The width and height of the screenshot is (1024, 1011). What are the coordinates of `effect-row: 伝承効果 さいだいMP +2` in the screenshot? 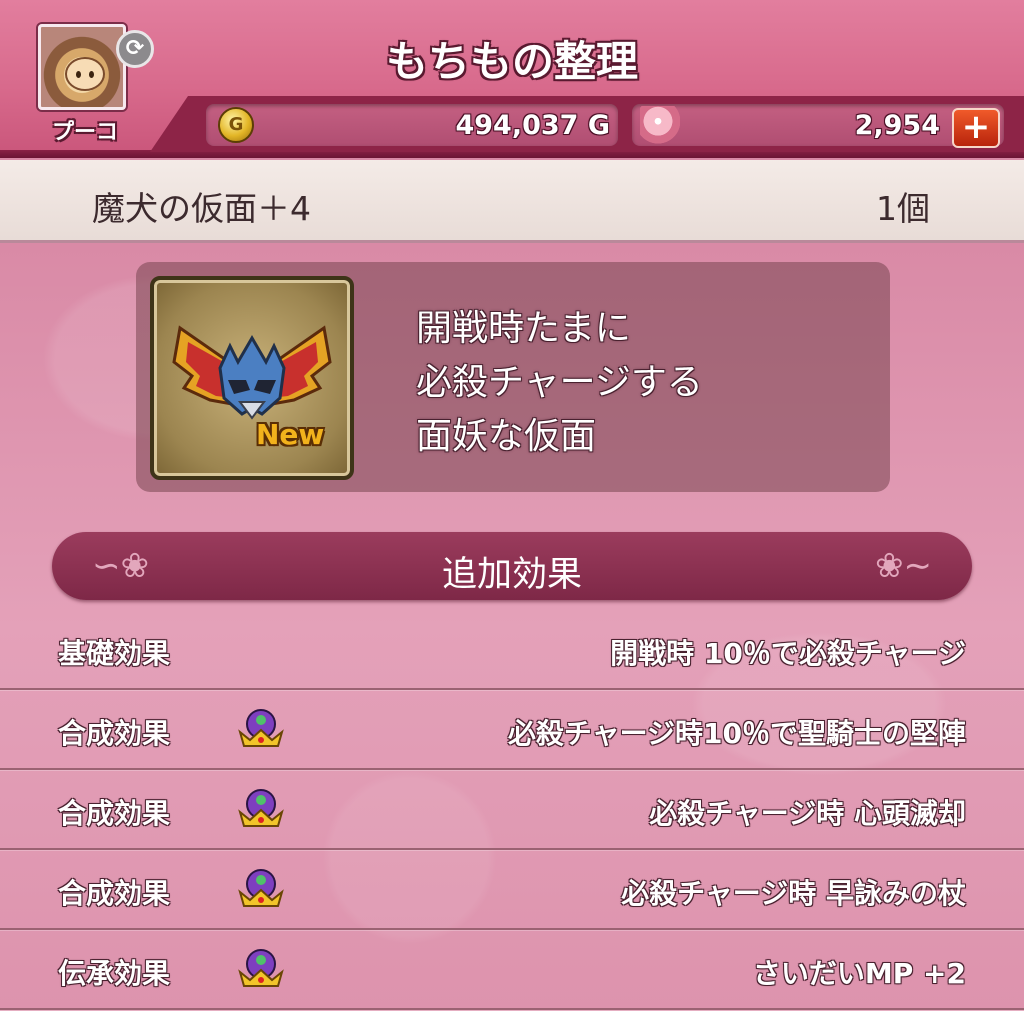 It's located at (512, 970).